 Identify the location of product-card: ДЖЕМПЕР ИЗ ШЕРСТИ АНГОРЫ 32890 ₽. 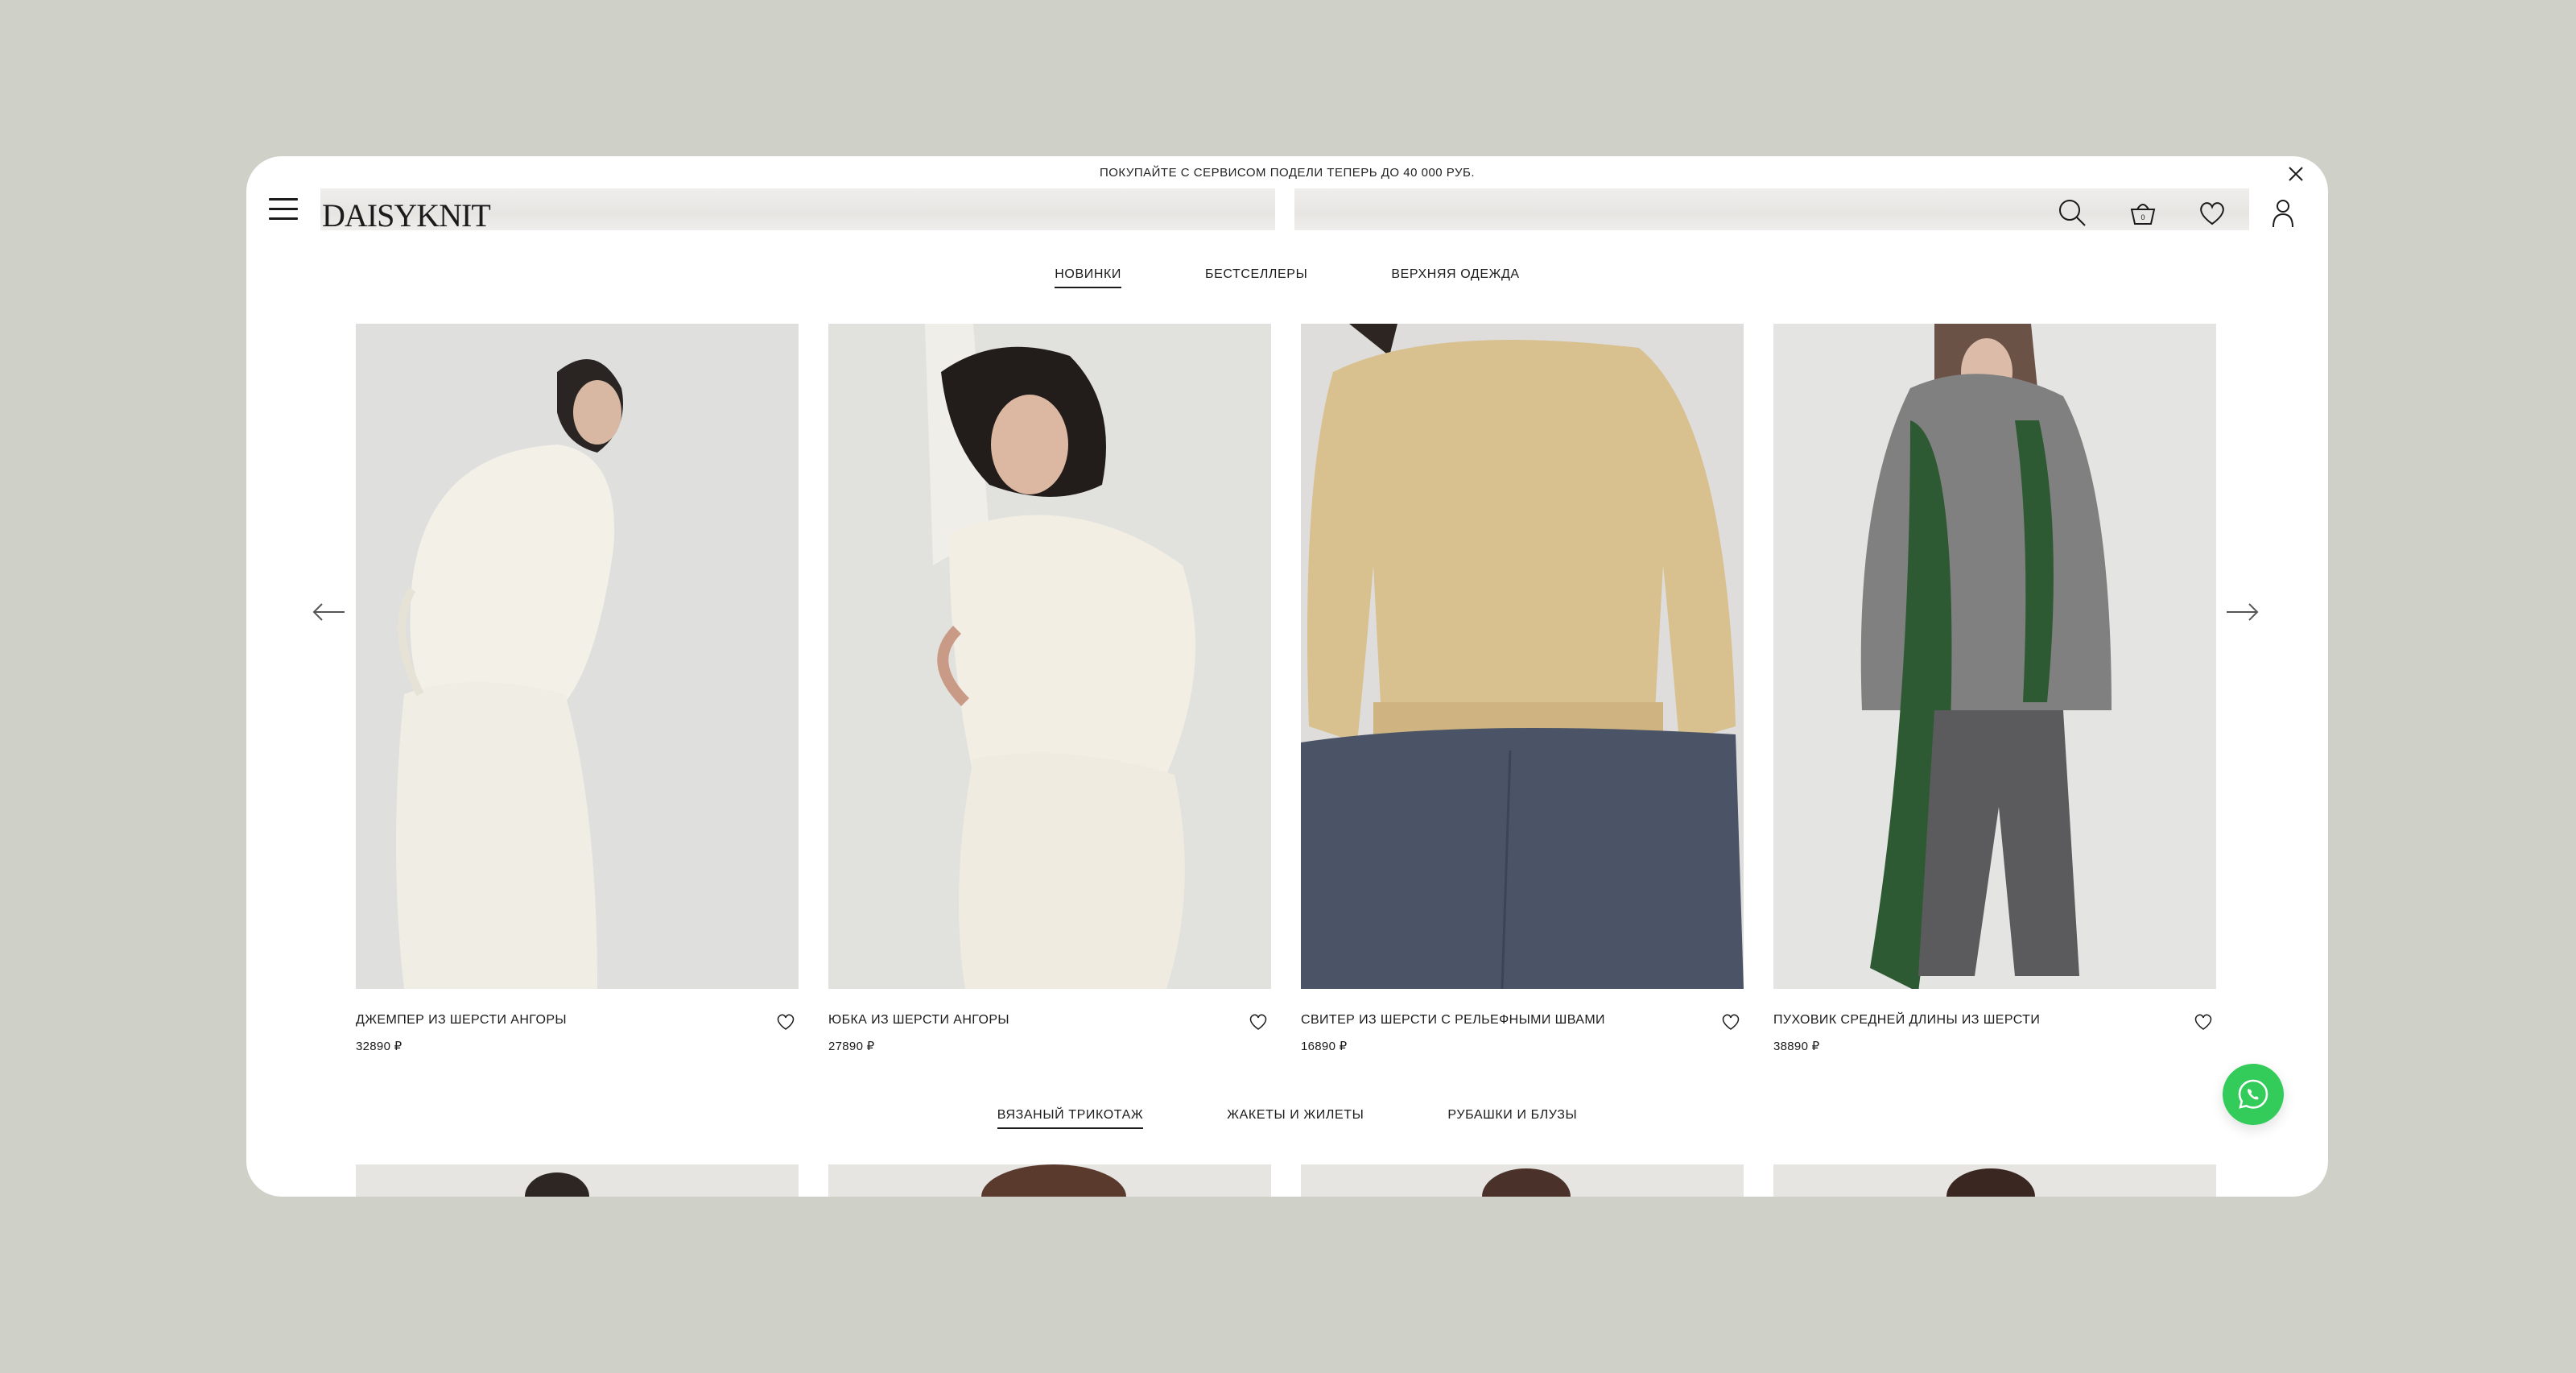
(577, 692).